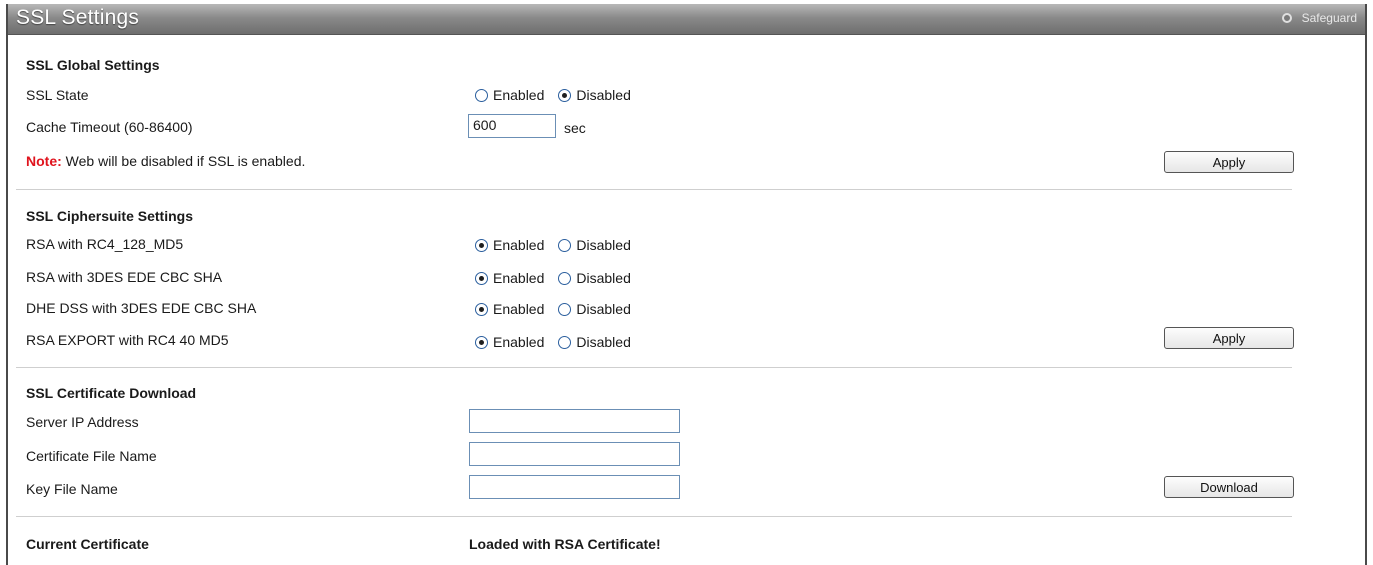  What do you see at coordinates (574, 487) in the screenshot?
I see `key-file-input` at bounding box center [574, 487].